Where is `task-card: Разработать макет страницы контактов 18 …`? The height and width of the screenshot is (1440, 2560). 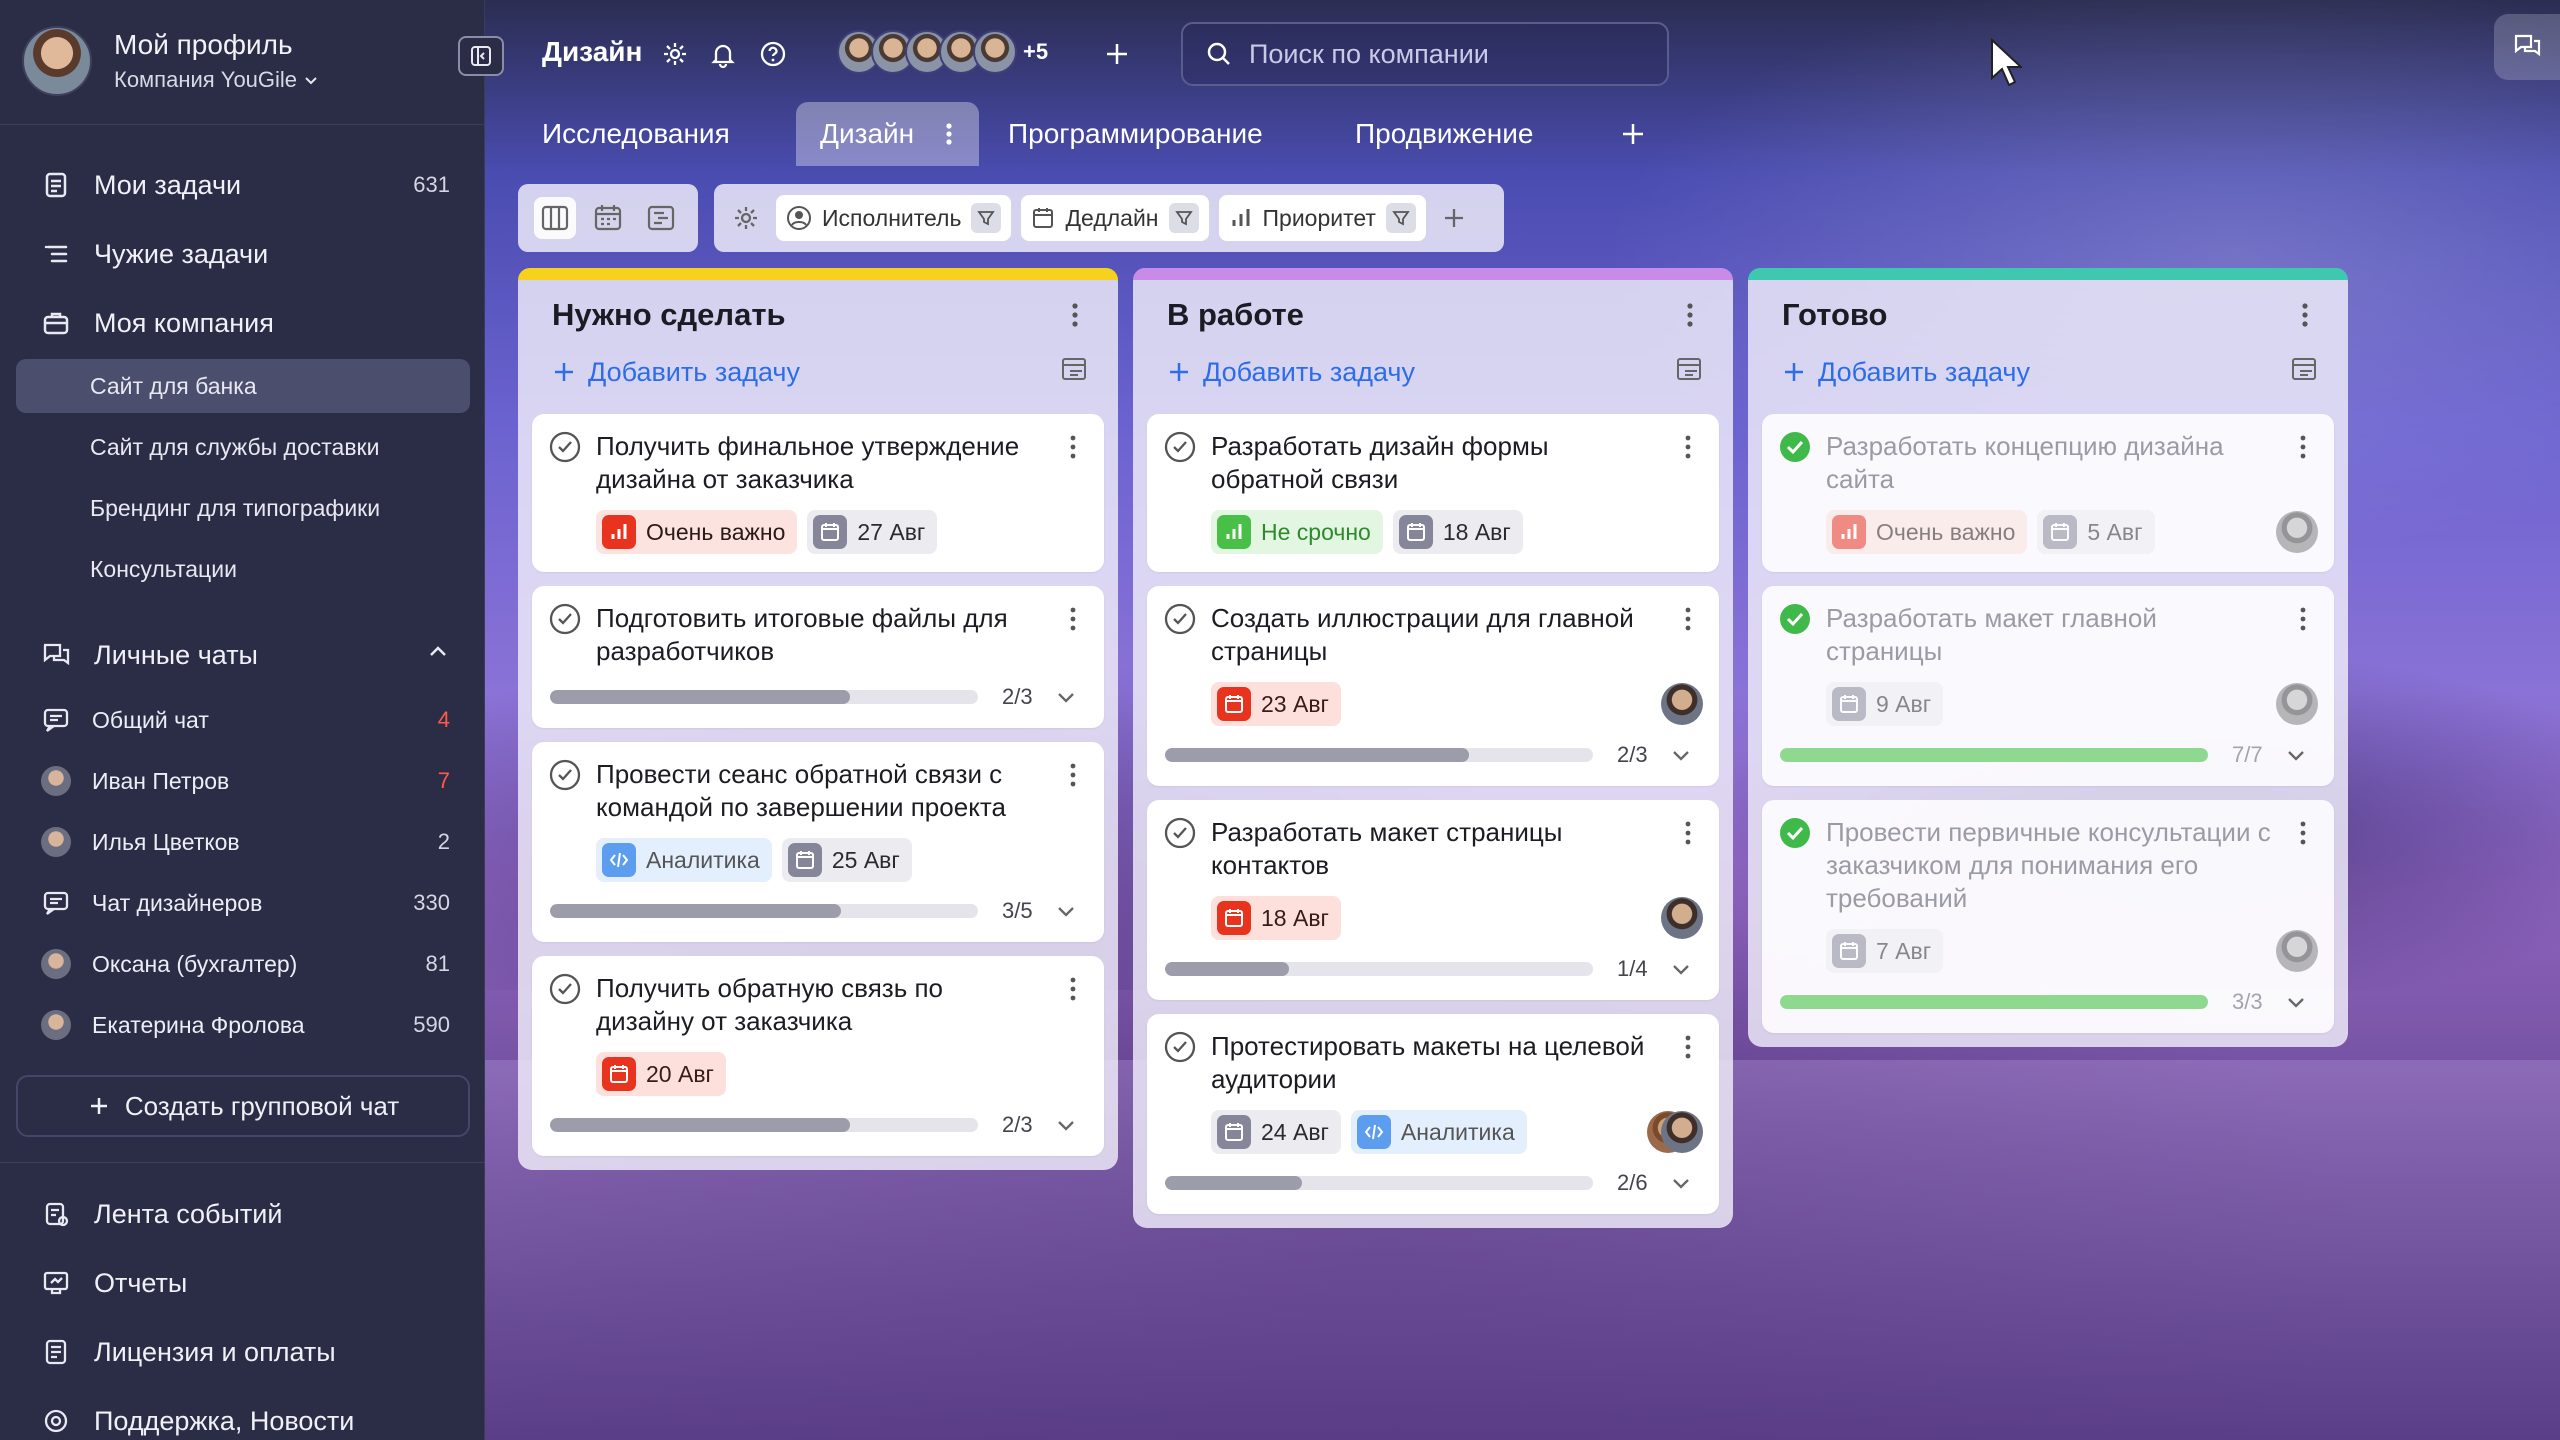 task-card: Разработать макет страницы контактов 18 … is located at coordinates (1433, 900).